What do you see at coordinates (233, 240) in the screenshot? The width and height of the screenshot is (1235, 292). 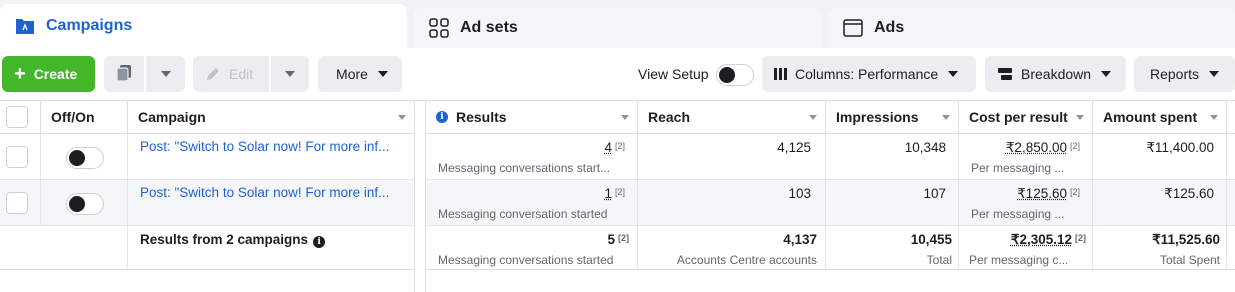 I see `totals-label: Results from 2 campaigns i` at bounding box center [233, 240].